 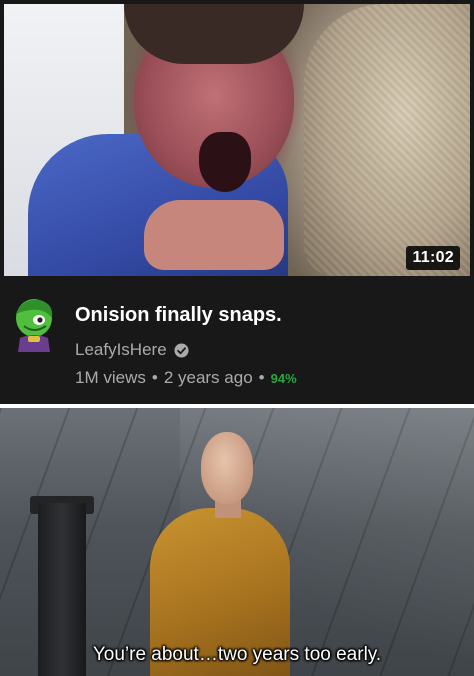 I want to click on video-duration-badge: 11:02, so click(x=433, y=258).